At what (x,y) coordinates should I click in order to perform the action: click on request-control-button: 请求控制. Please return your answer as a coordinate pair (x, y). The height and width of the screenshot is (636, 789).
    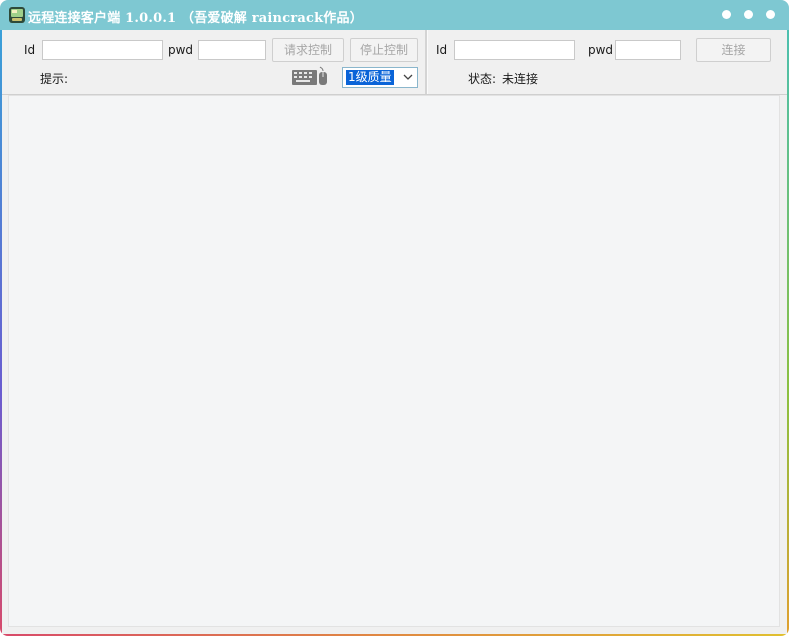
    Looking at the image, I should click on (308, 50).